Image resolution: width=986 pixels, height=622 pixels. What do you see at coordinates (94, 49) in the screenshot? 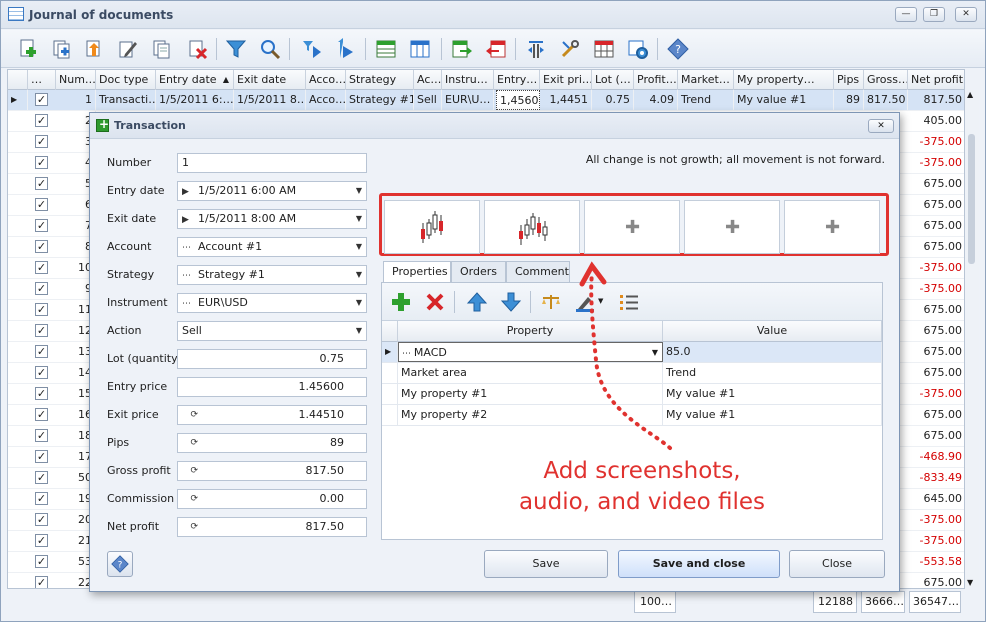
I see `import-icon` at bounding box center [94, 49].